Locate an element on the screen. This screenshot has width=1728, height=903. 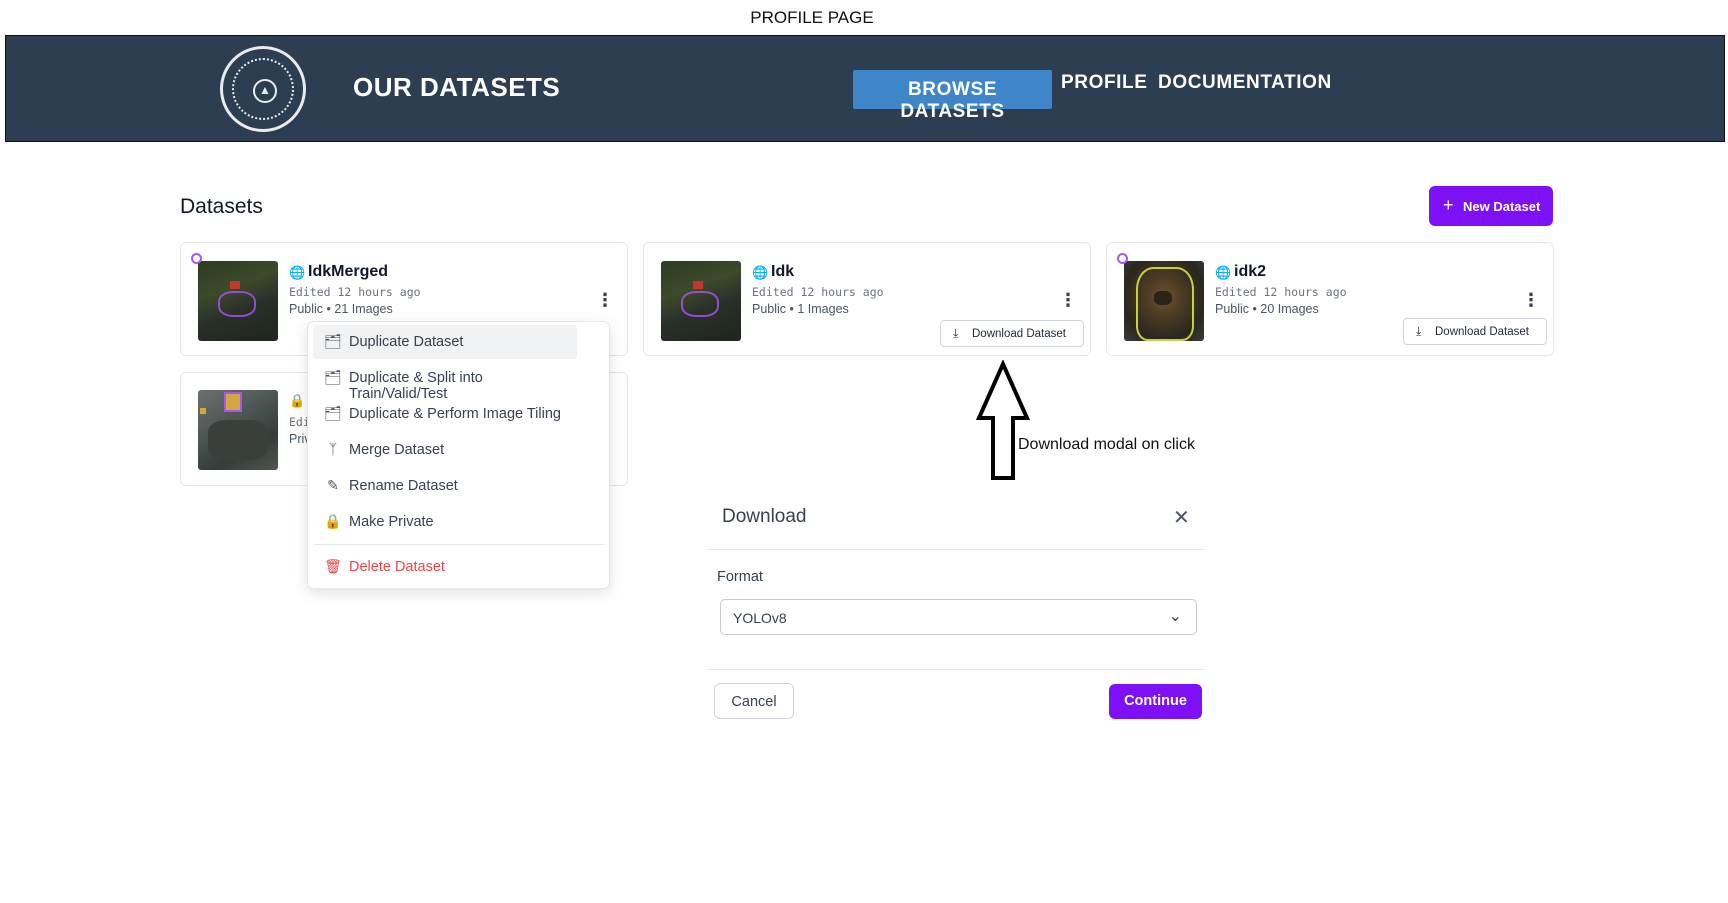
continue-button: Continue is located at coordinates (1155, 701).